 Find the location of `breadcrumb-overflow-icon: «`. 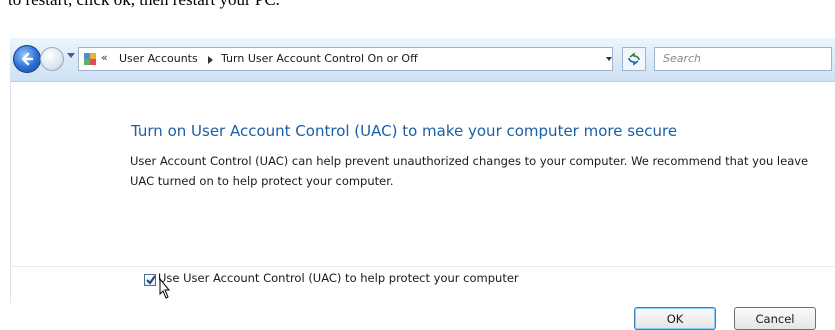

breadcrumb-overflow-icon: « is located at coordinates (104, 57).